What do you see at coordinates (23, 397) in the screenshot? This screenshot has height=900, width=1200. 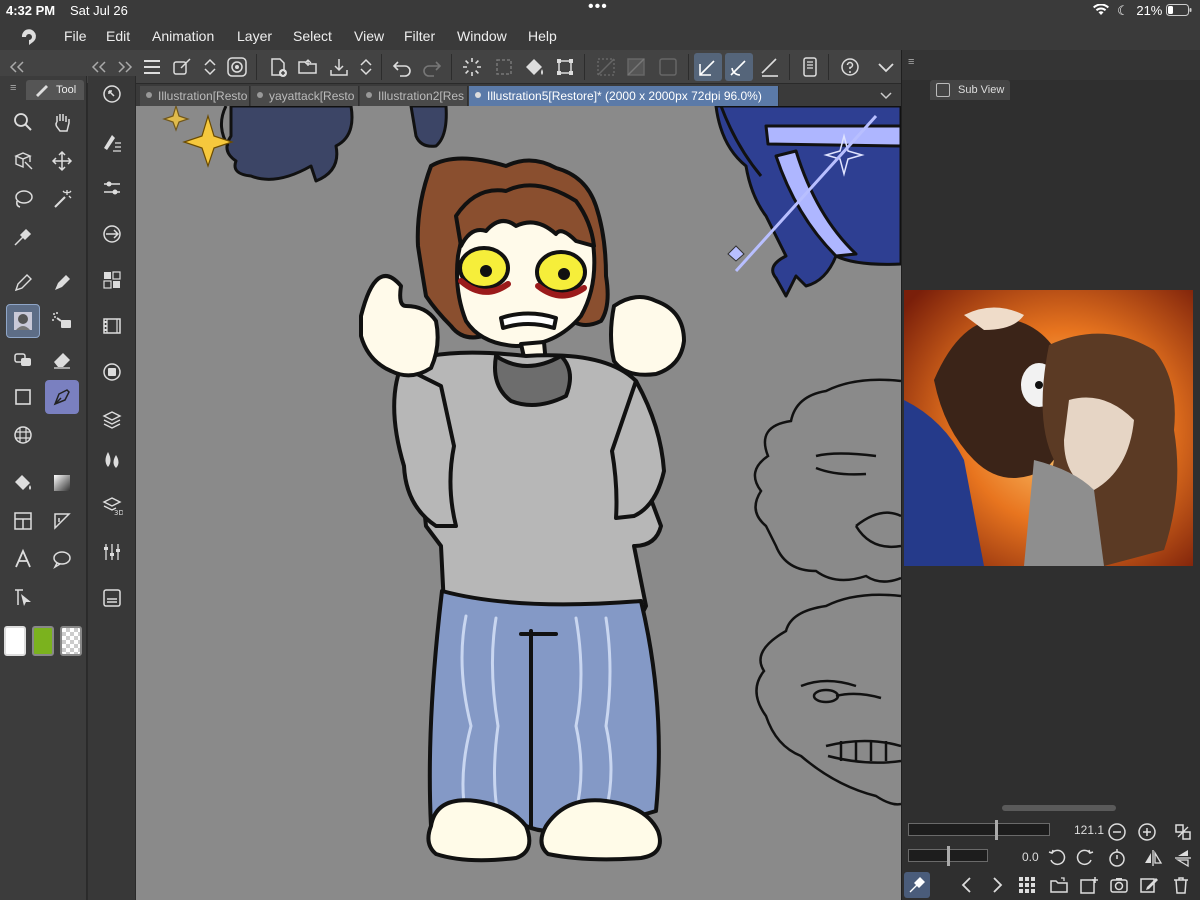 I see `rectangle-tool-icon` at bounding box center [23, 397].